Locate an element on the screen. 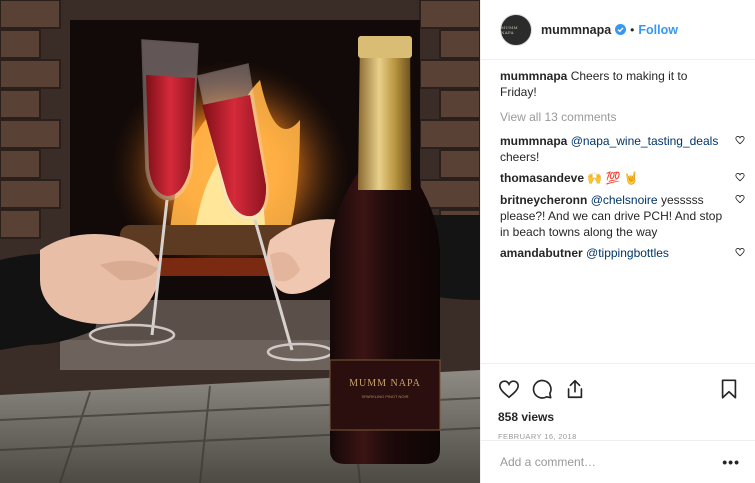  bottle-subtitle-text: SPARKLING PINOT NOIR is located at coordinates (385, 396).